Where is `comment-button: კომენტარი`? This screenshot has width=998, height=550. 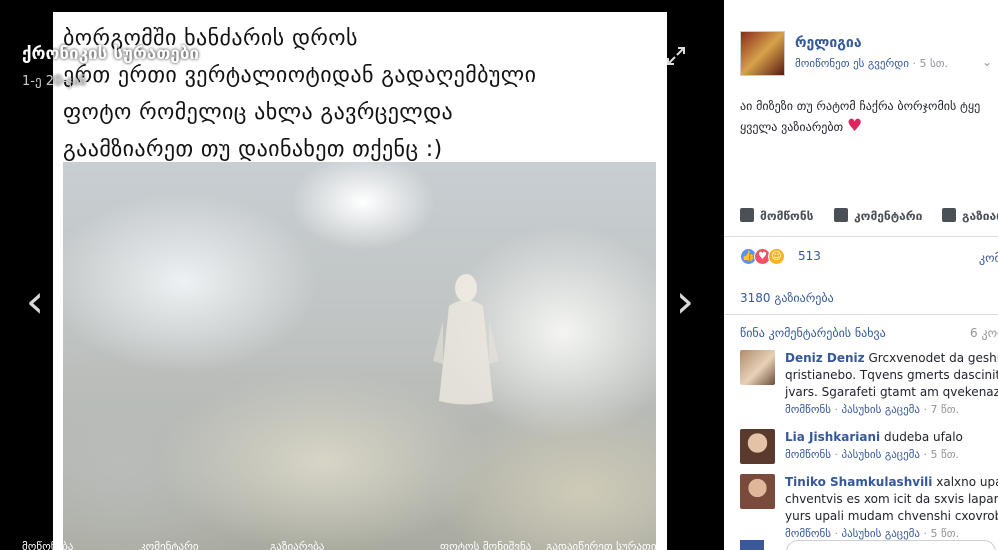 comment-button: კომენტარი is located at coordinates (878, 215).